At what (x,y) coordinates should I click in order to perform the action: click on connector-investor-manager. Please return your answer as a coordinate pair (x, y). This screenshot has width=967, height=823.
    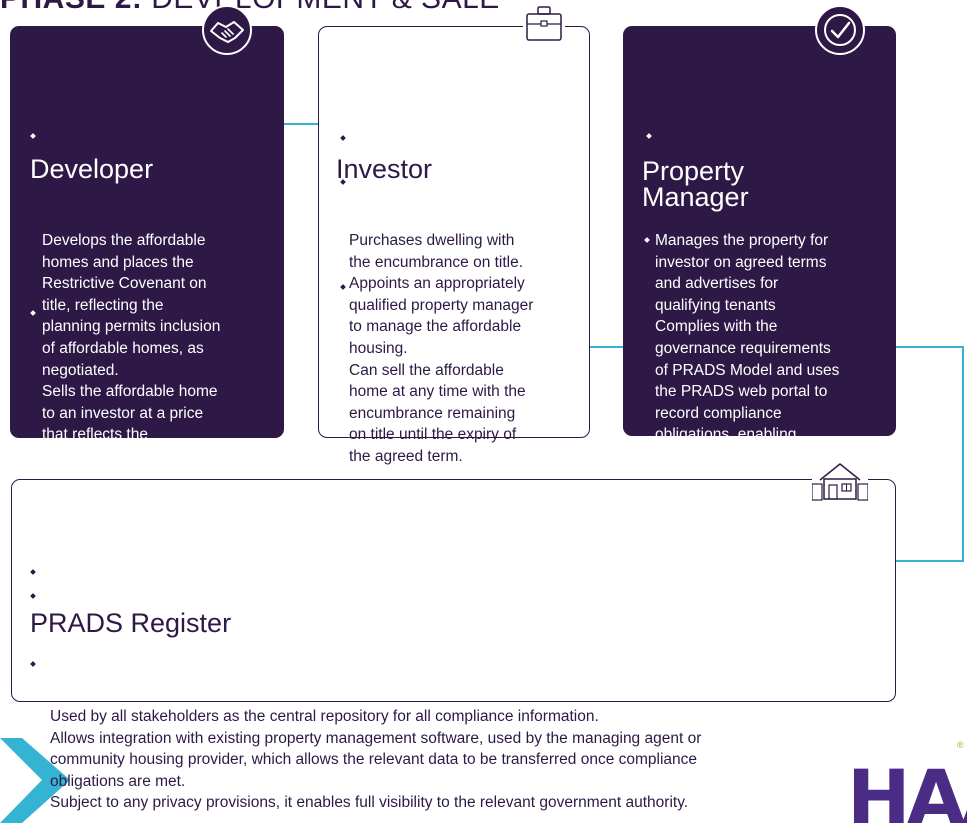
    Looking at the image, I should click on (607, 347).